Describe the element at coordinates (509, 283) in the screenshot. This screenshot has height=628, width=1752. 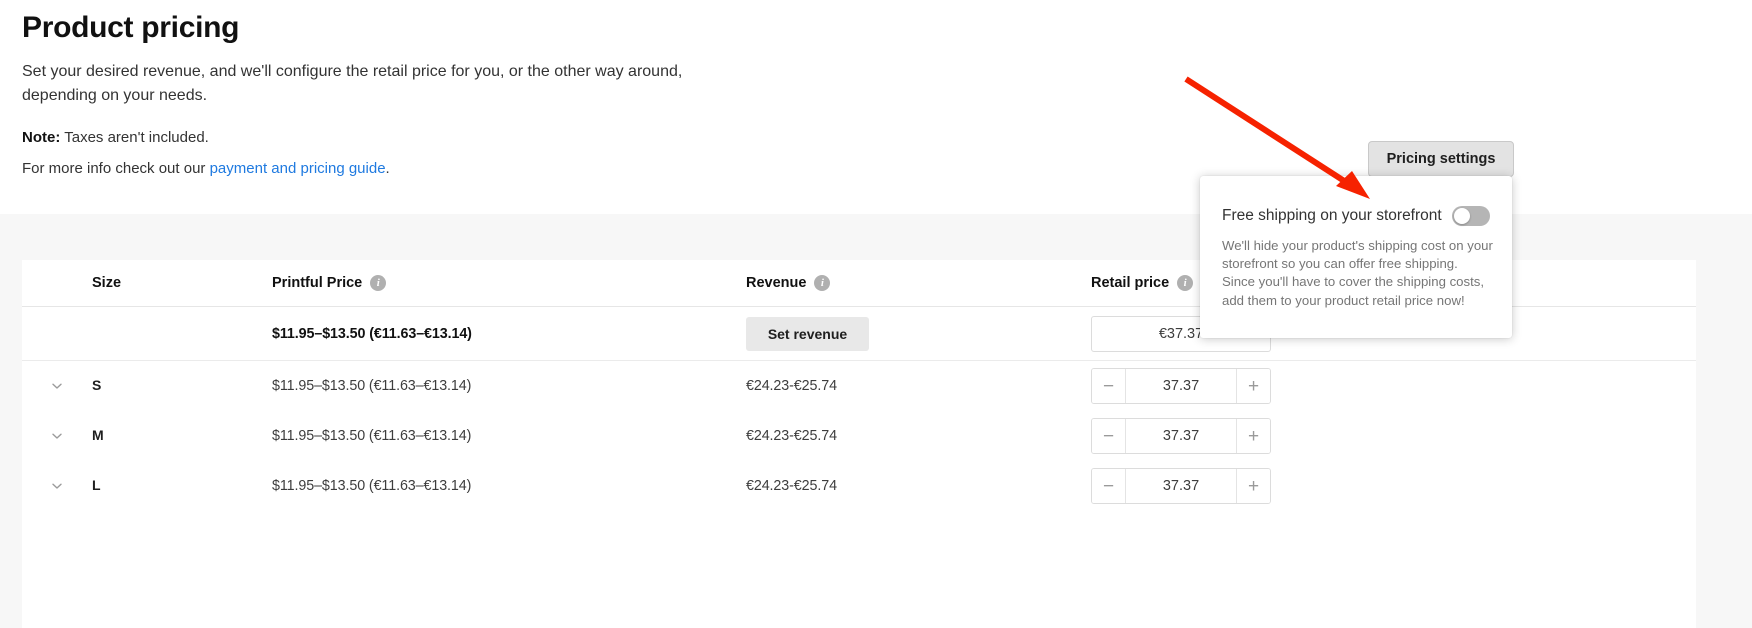
I see `header-printful-price: Printful Price i` at that location.